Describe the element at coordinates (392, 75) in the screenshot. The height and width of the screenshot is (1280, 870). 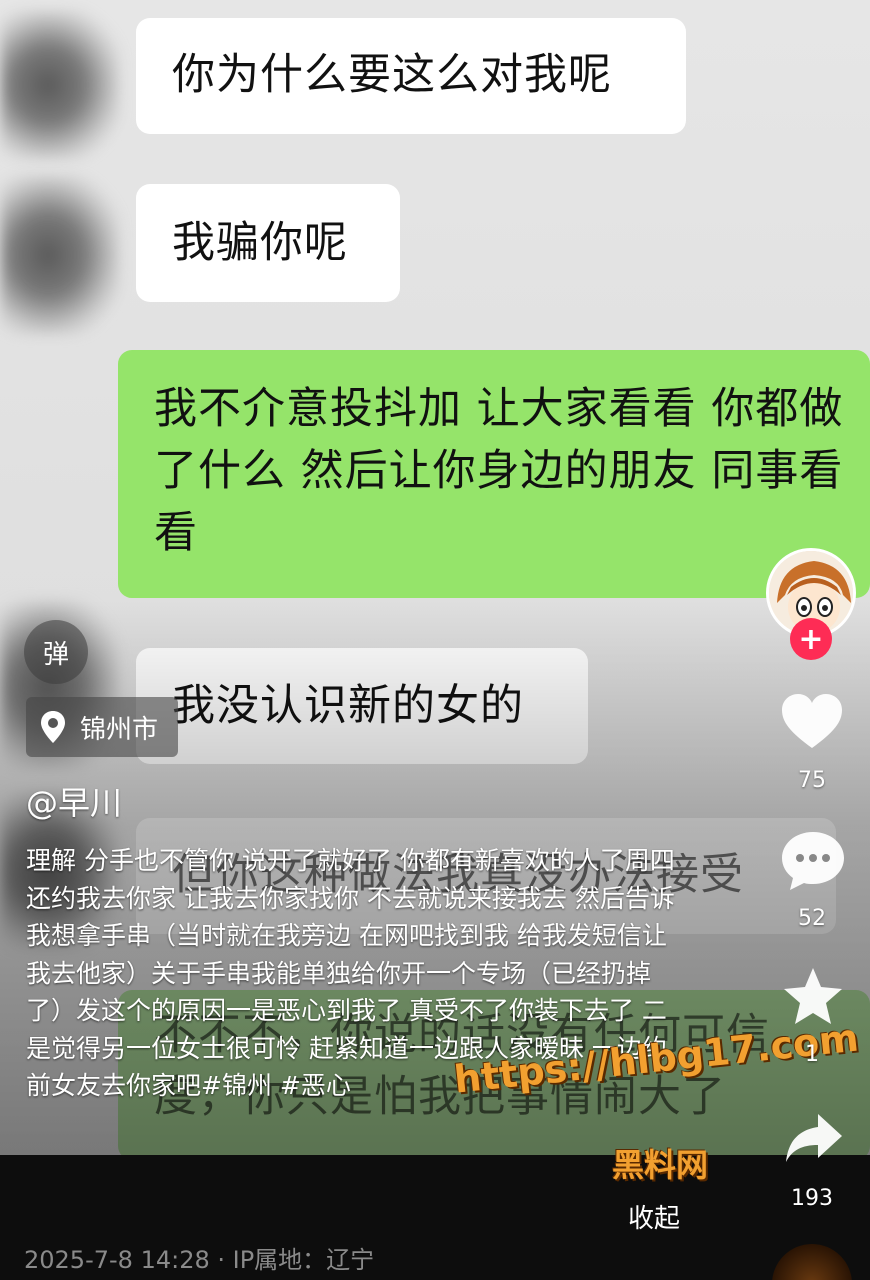
I see `message-text: 你为什么要这么对我呢` at that location.